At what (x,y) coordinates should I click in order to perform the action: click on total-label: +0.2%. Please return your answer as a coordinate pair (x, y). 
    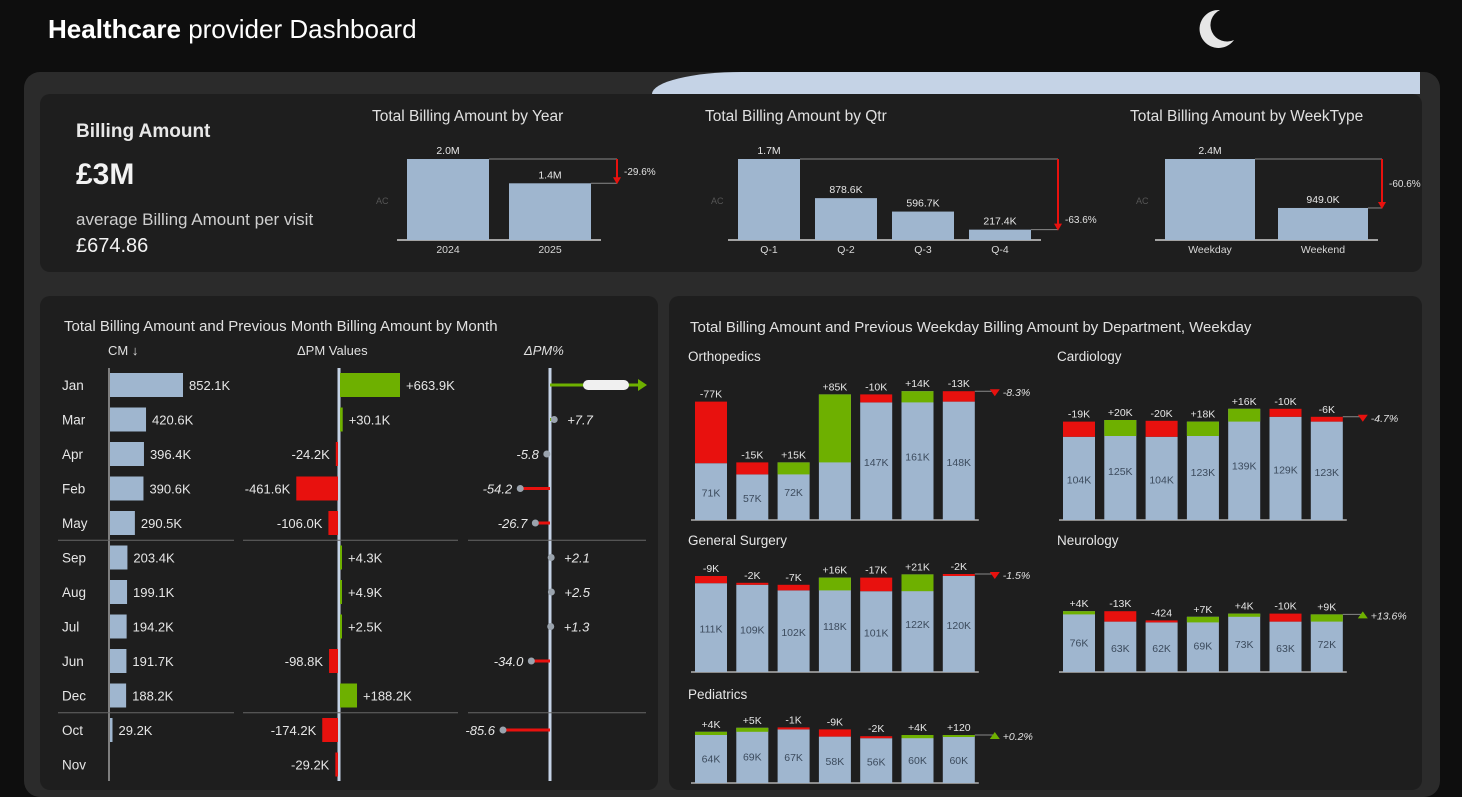
    Looking at the image, I should click on (1018, 737).